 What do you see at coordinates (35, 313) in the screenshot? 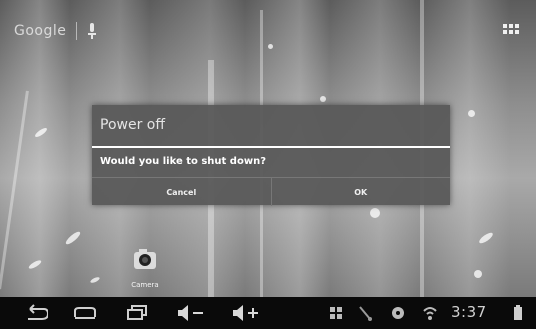
I see `back-icon` at bounding box center [35, 313].